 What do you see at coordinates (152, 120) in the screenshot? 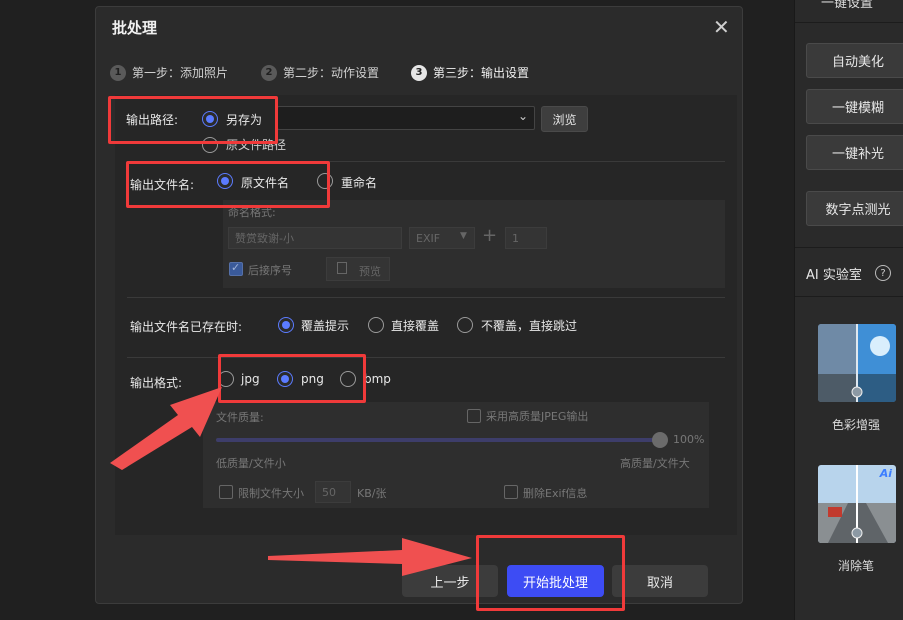
I see `output-path-label: 输出路径:` at bounding box center [152, 120].